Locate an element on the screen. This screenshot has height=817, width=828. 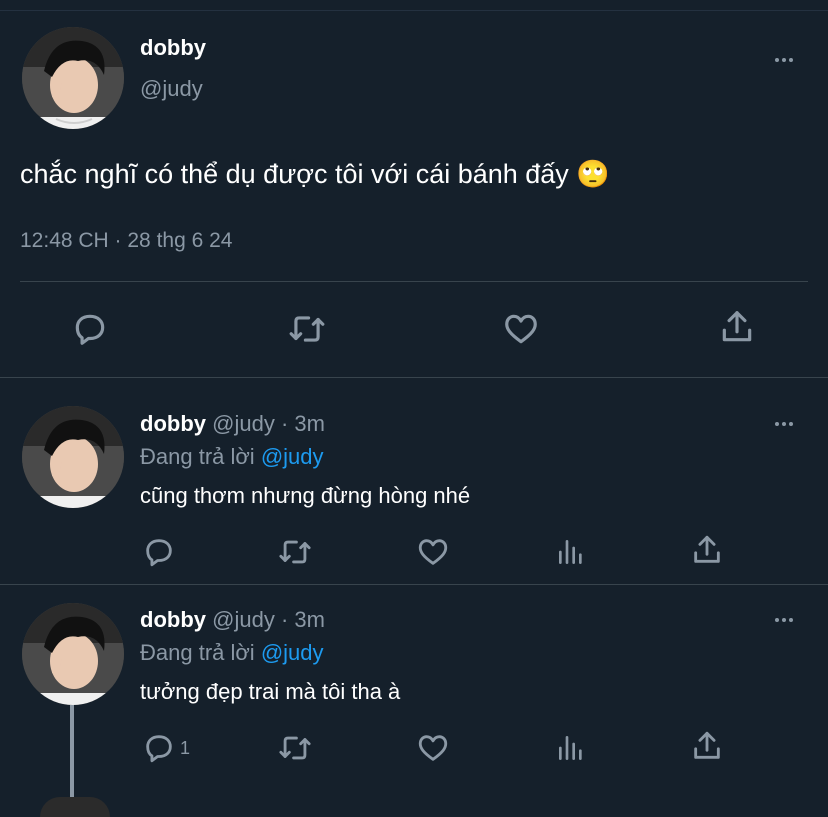
timestamp: 12:48 CH · 28 thg 6 24 is located at coordinates (126, 241).